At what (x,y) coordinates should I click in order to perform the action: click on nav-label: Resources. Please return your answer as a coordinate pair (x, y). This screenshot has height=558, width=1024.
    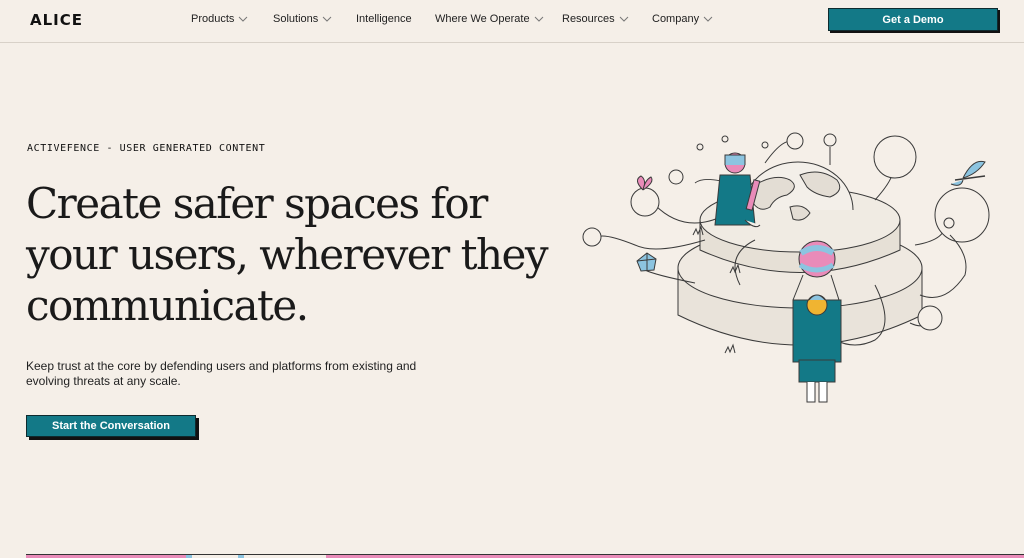
    Looking at the image, I should click on (588, 19).